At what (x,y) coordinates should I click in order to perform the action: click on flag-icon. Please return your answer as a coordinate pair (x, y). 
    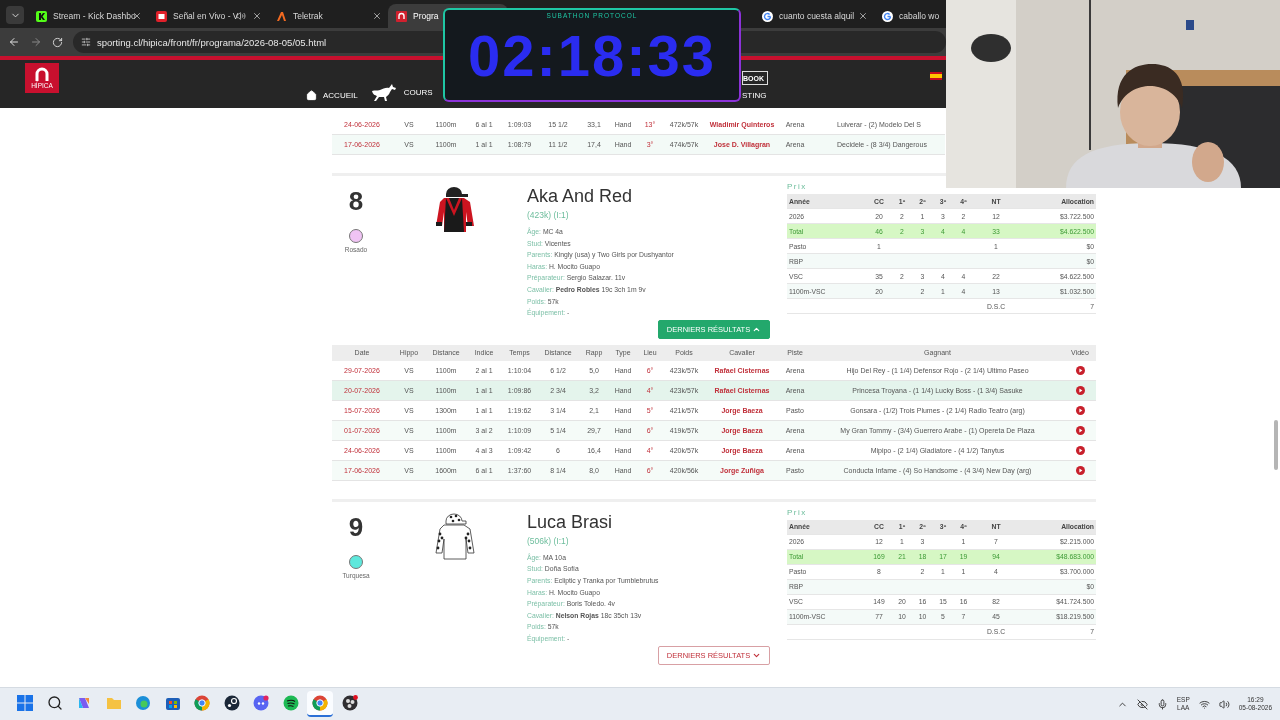
    Looking at the image, I should click on (936, 76).